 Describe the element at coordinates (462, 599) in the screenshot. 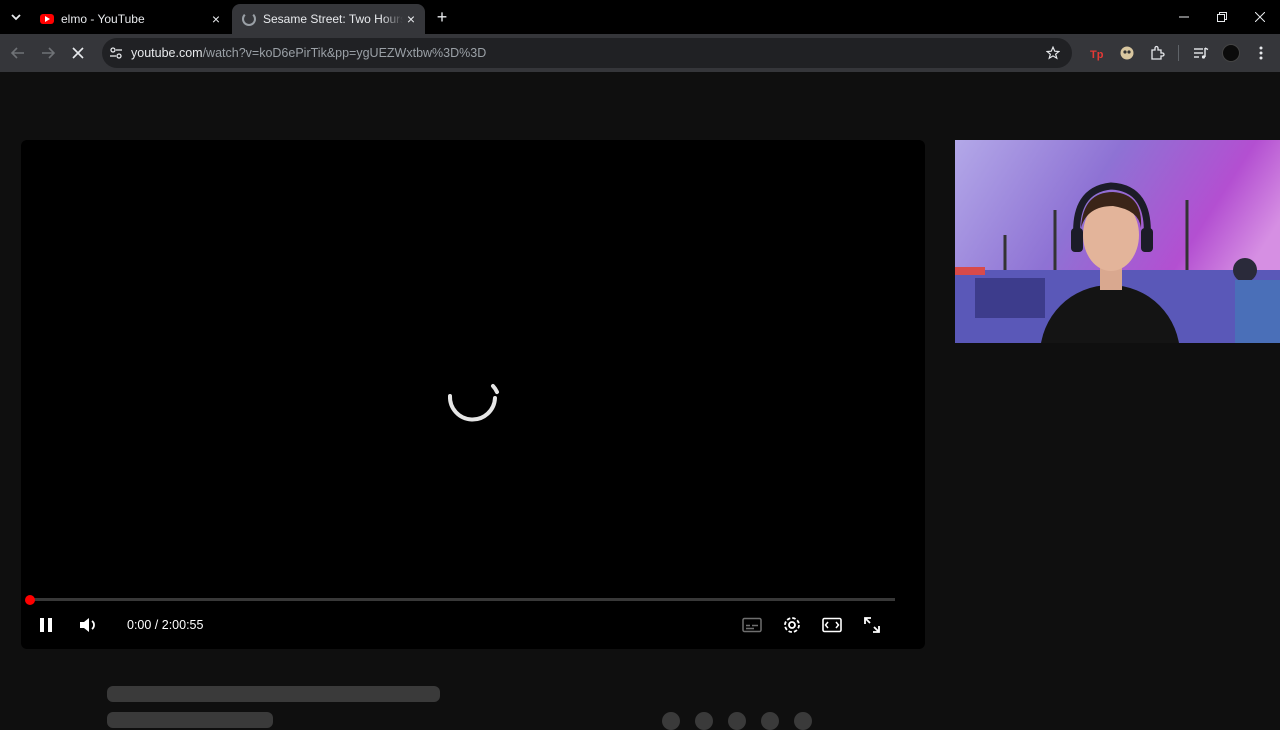

I see `progress-bar` at that location.